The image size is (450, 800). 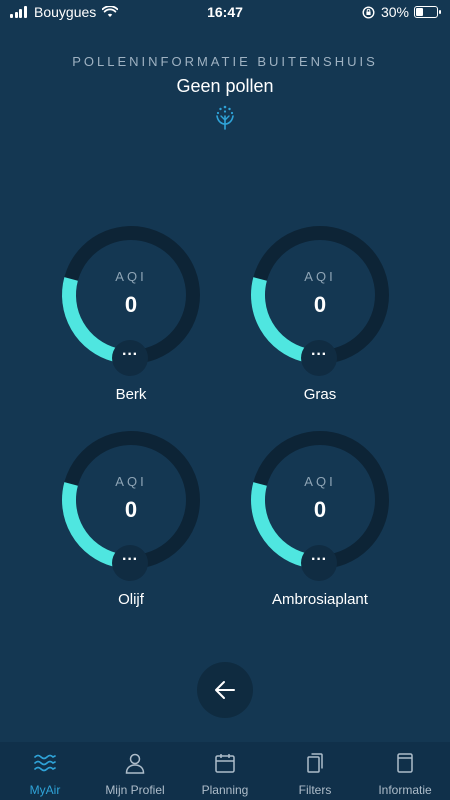 I want to click on tab-label: Planning, so click(x=225, y=790).